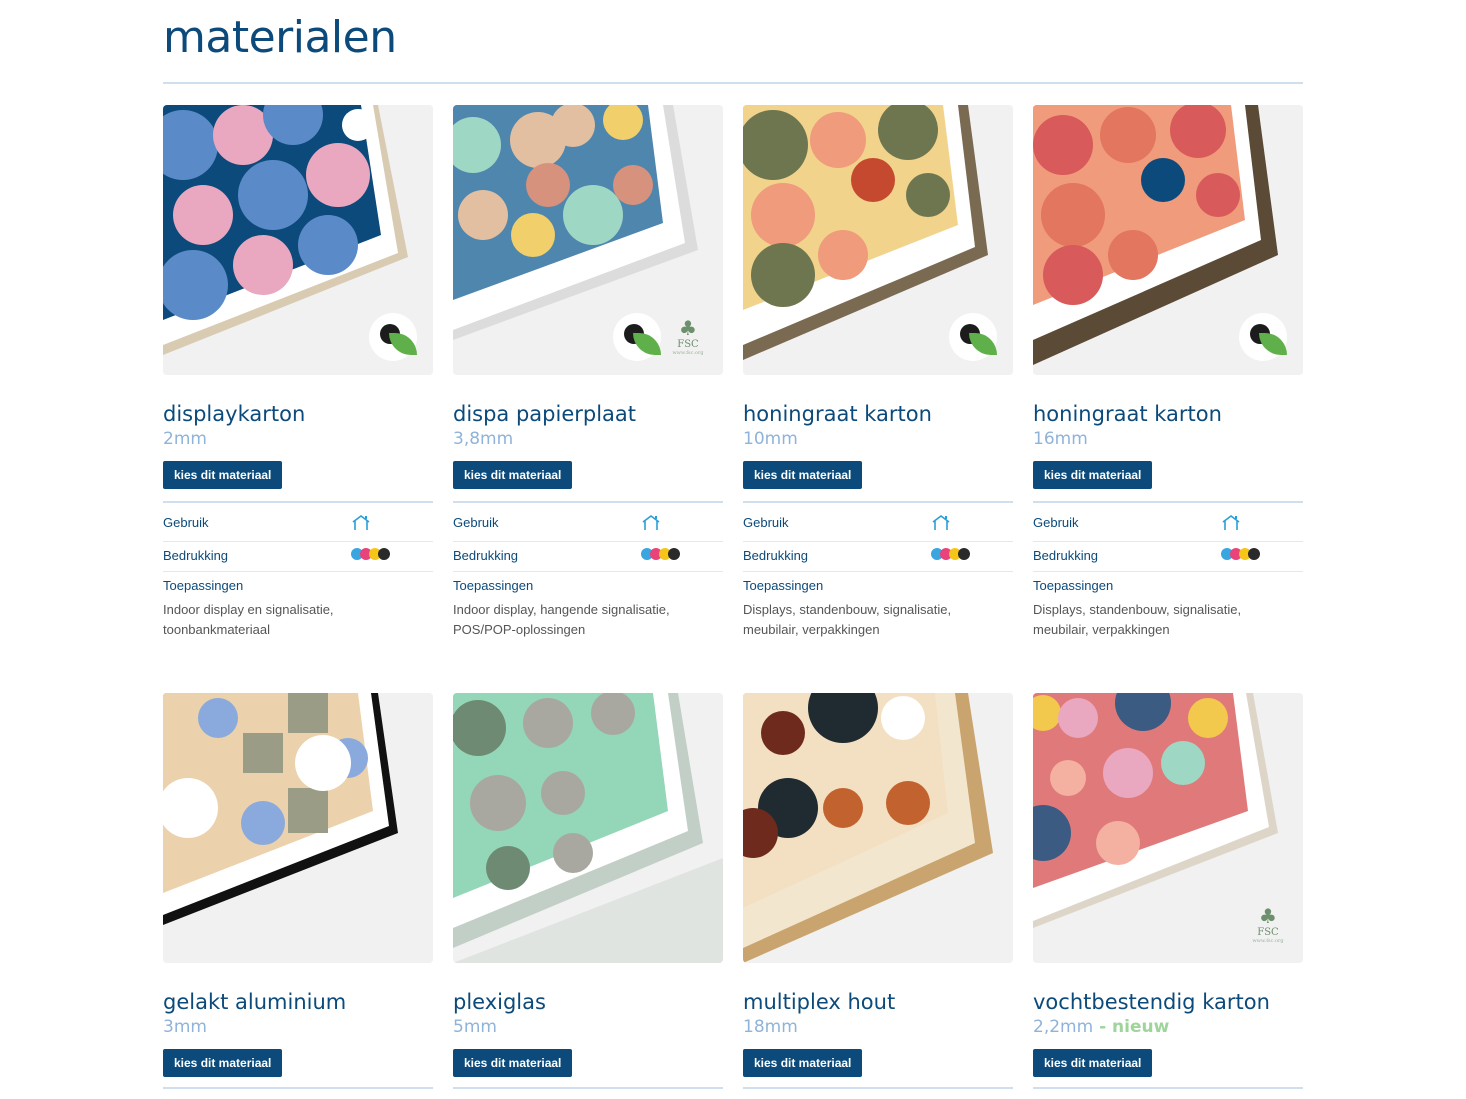  What do you see at coordinates (1151, 1002) in the screenshot?
I see `material-name: vochtbestendig karton` at bounding box center [1151, 1002].